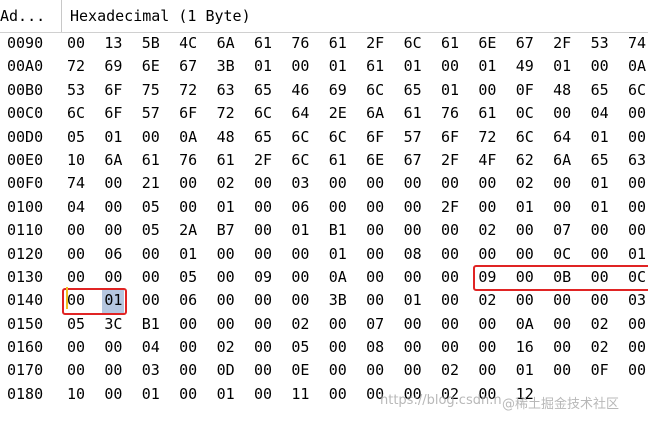 This screenshot has width=648, height=426. Describe the element at coordinates (600, 370) in the screenshot. I see `hex-byte: 0F` at that location.